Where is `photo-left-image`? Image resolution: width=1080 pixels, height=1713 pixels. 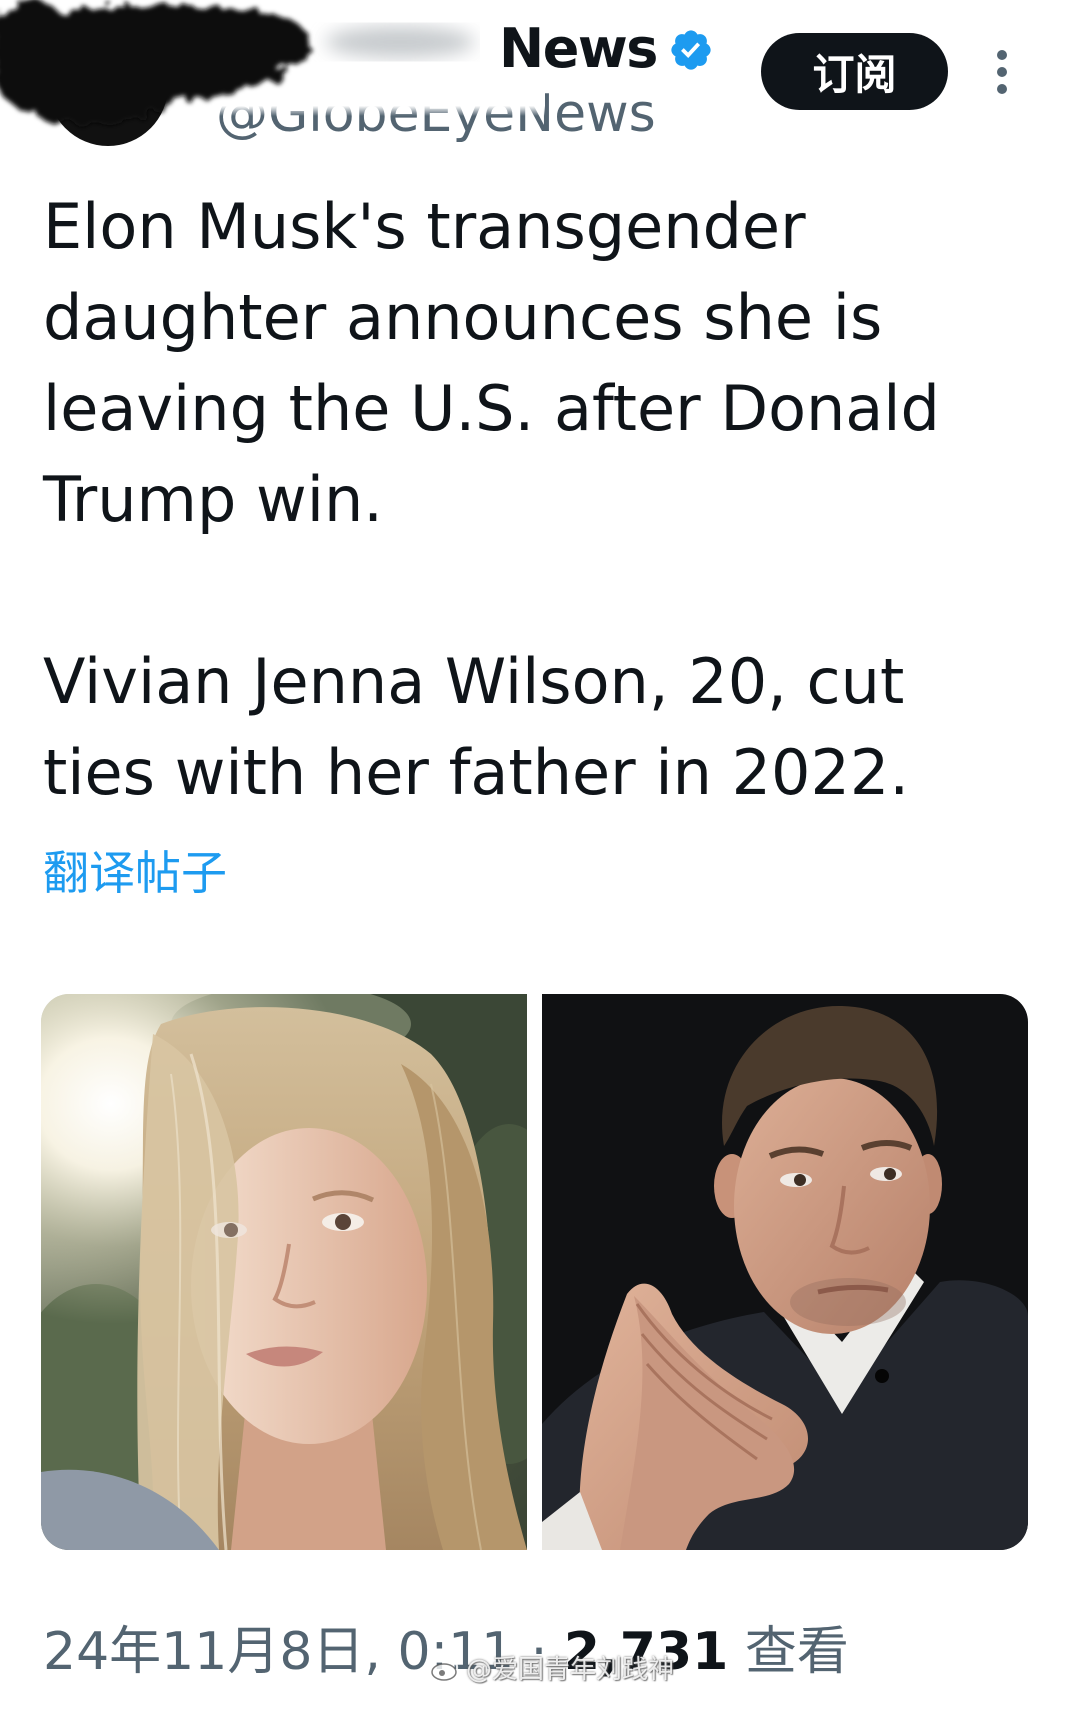
photo-left-image is located at coordinates (284, 1272).